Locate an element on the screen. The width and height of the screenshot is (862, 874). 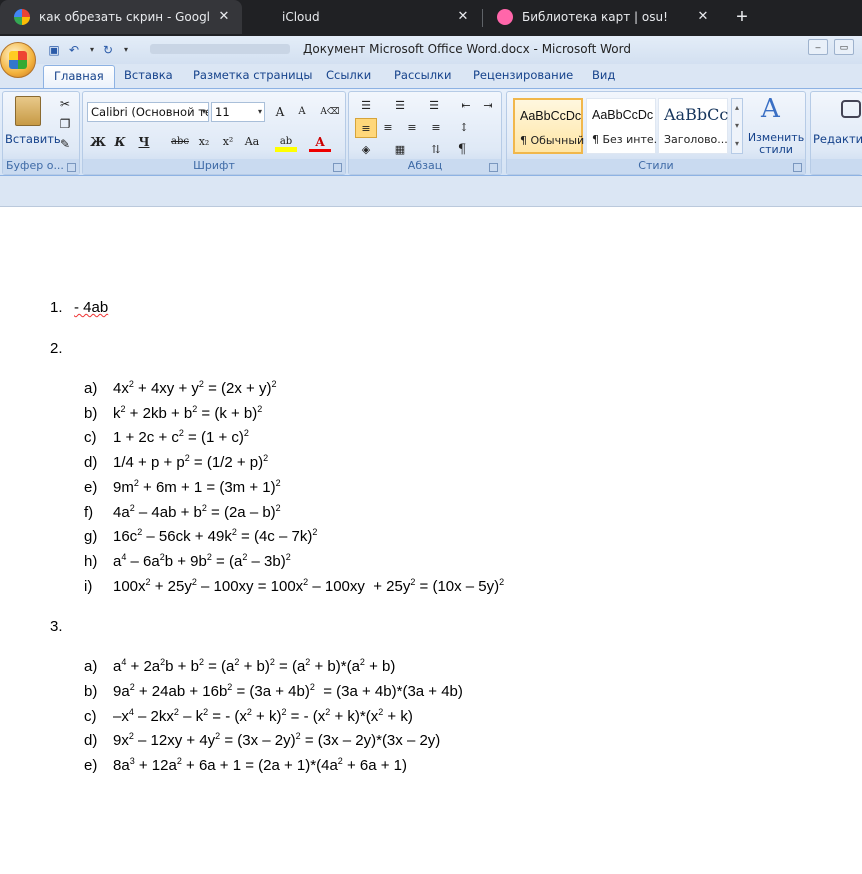
multilevel-list-icon: ☰ is located at coordinates (434, 106).